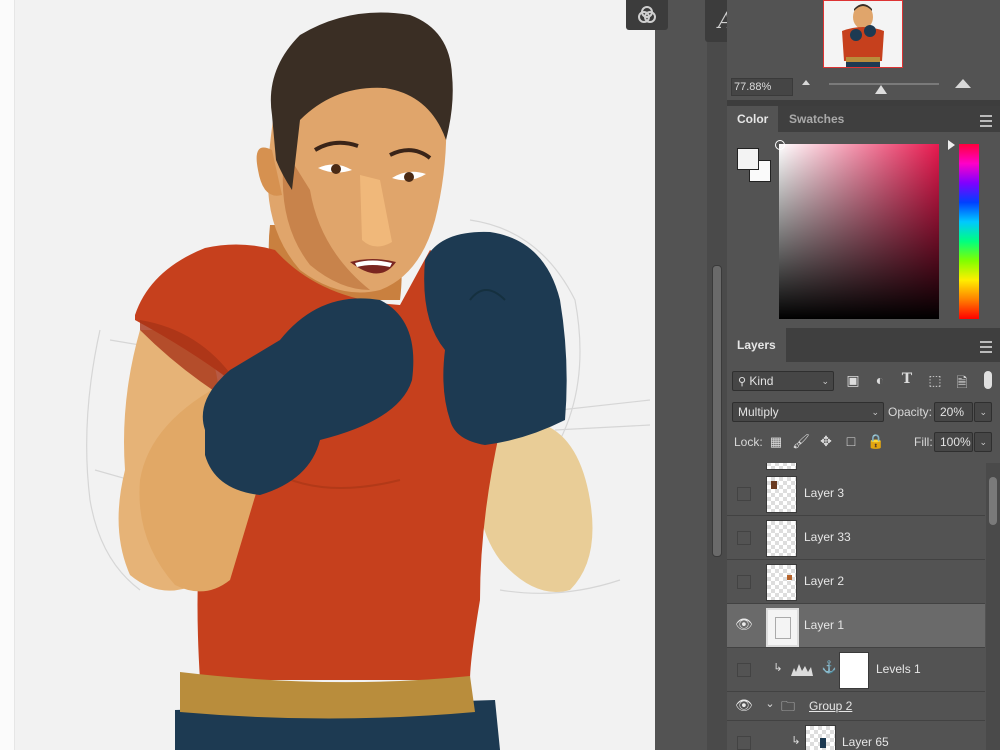 The height and width of the screenshot is (750, 1000). I want to click on tab-color: Color, so click(753, 119).